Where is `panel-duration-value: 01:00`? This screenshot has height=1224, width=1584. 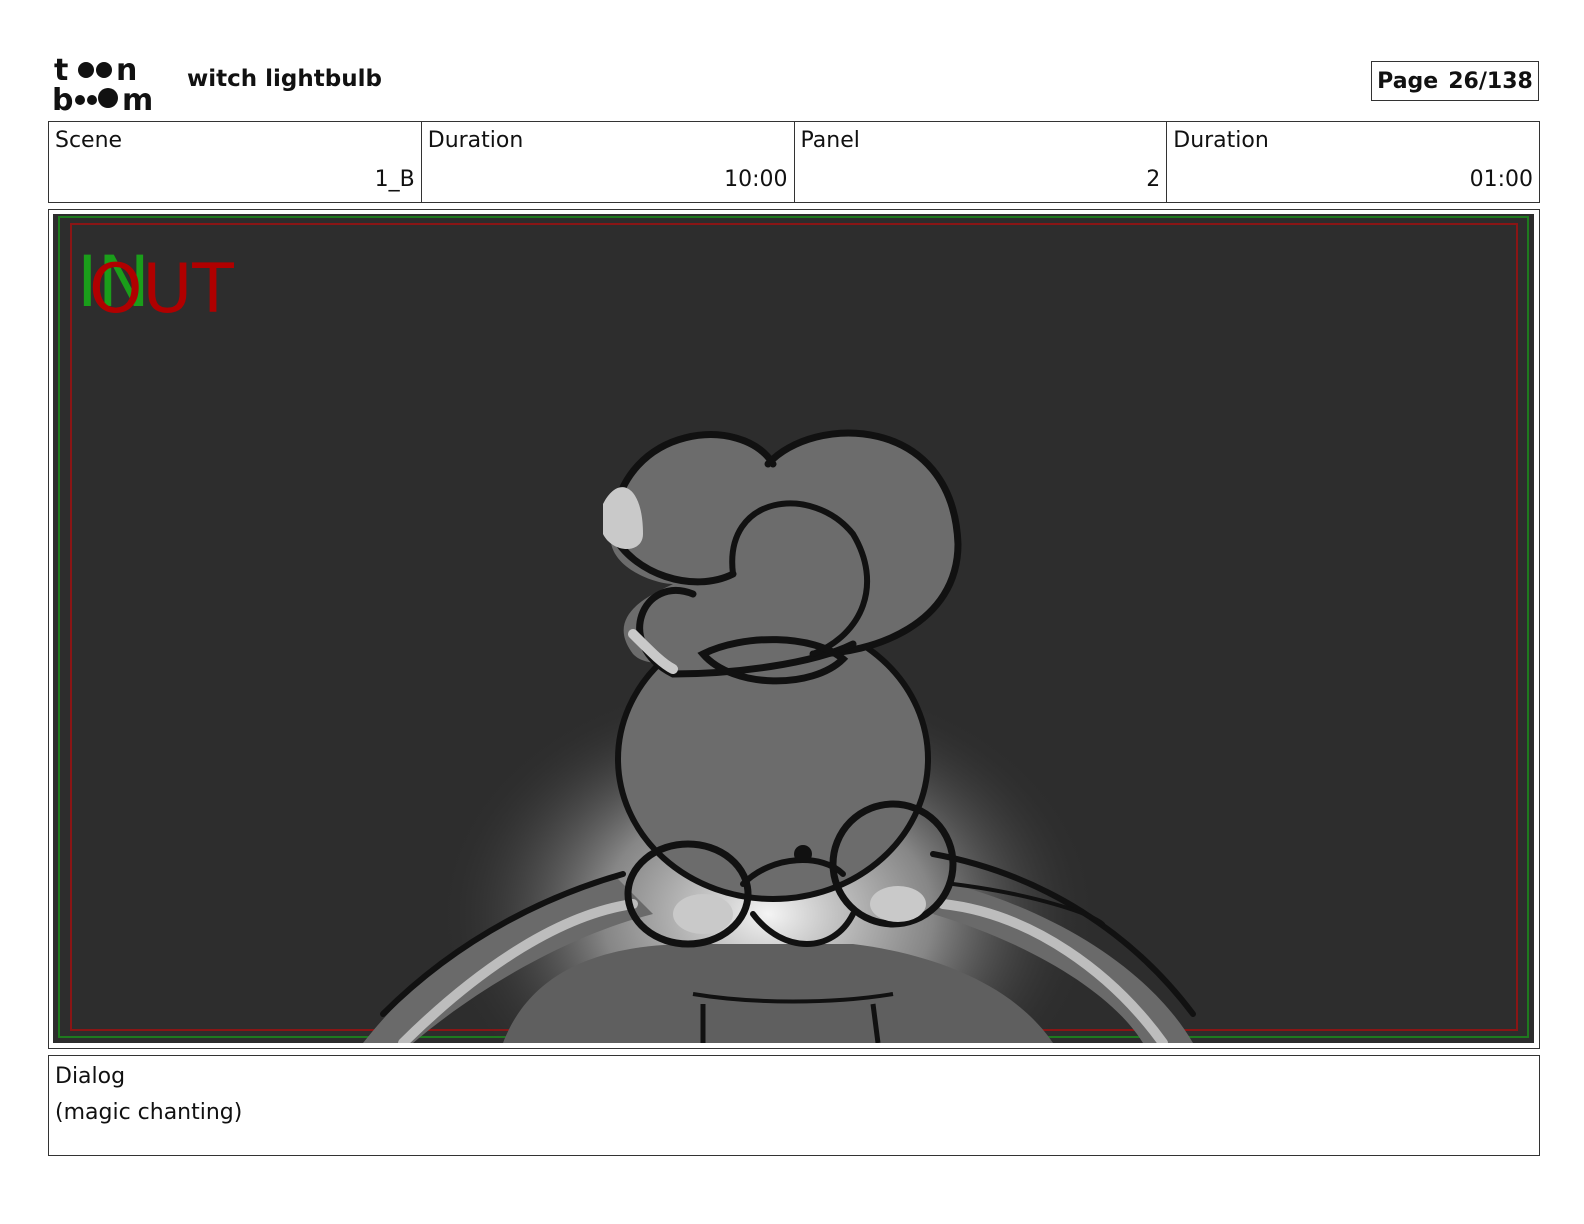 panel-duration-value: 01:00 is located at coordinates (1501, 179).